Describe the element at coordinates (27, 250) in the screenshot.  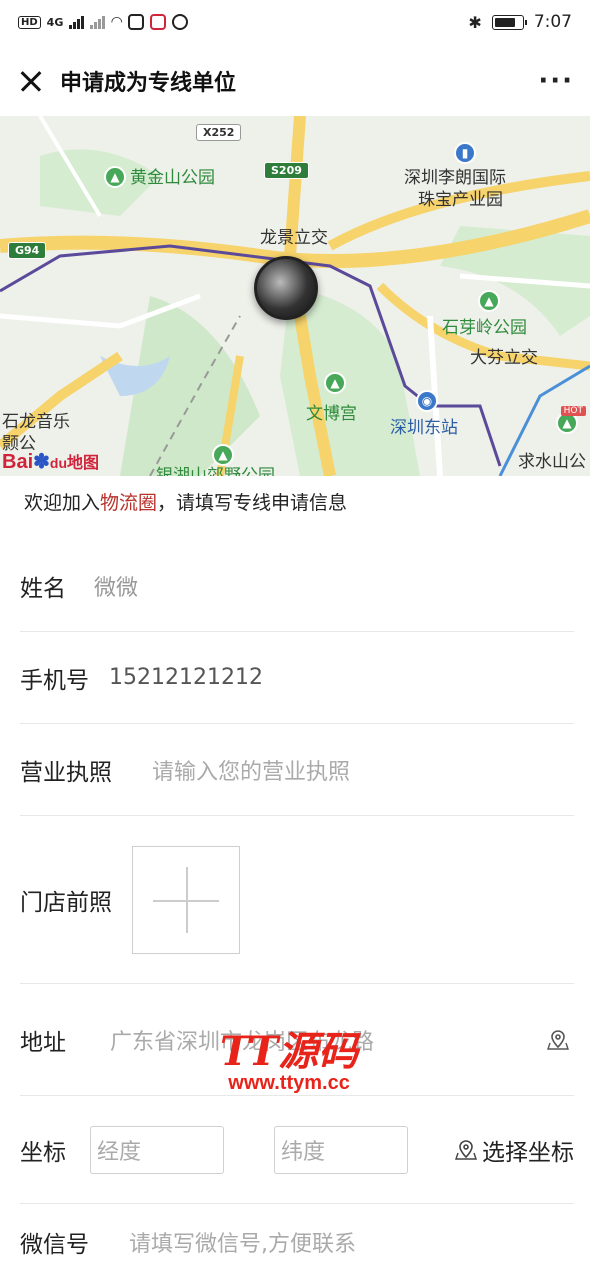
I see `road-sign-g94: G94` at that location.